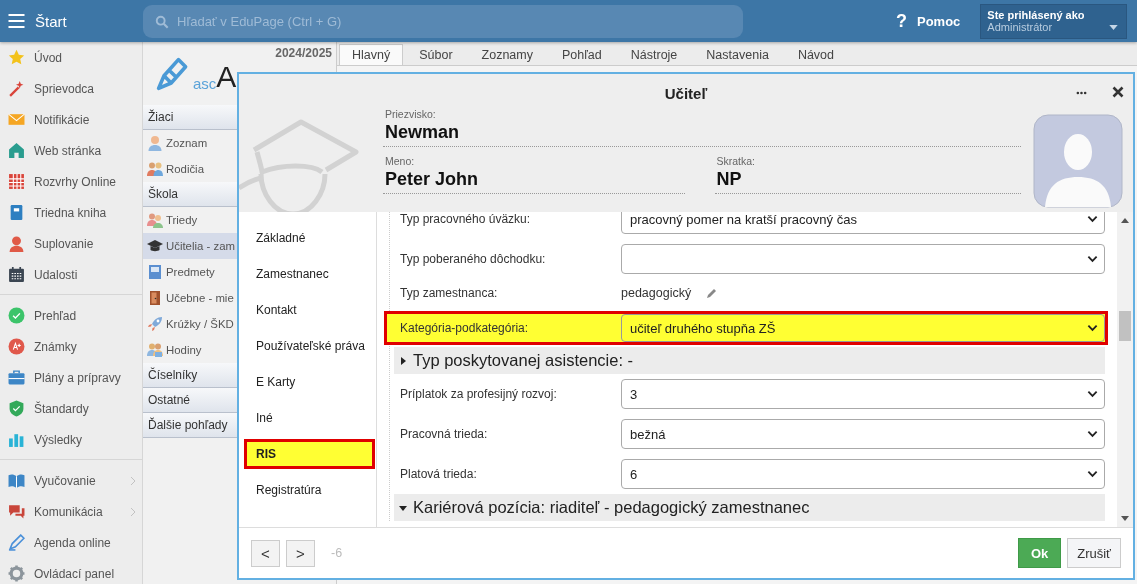 The width and height of the screenshot is (1137, 584). Describe the element at coordinates (439, 474) in the screenshot. I see `field-label: Platová trieda:` at that location.